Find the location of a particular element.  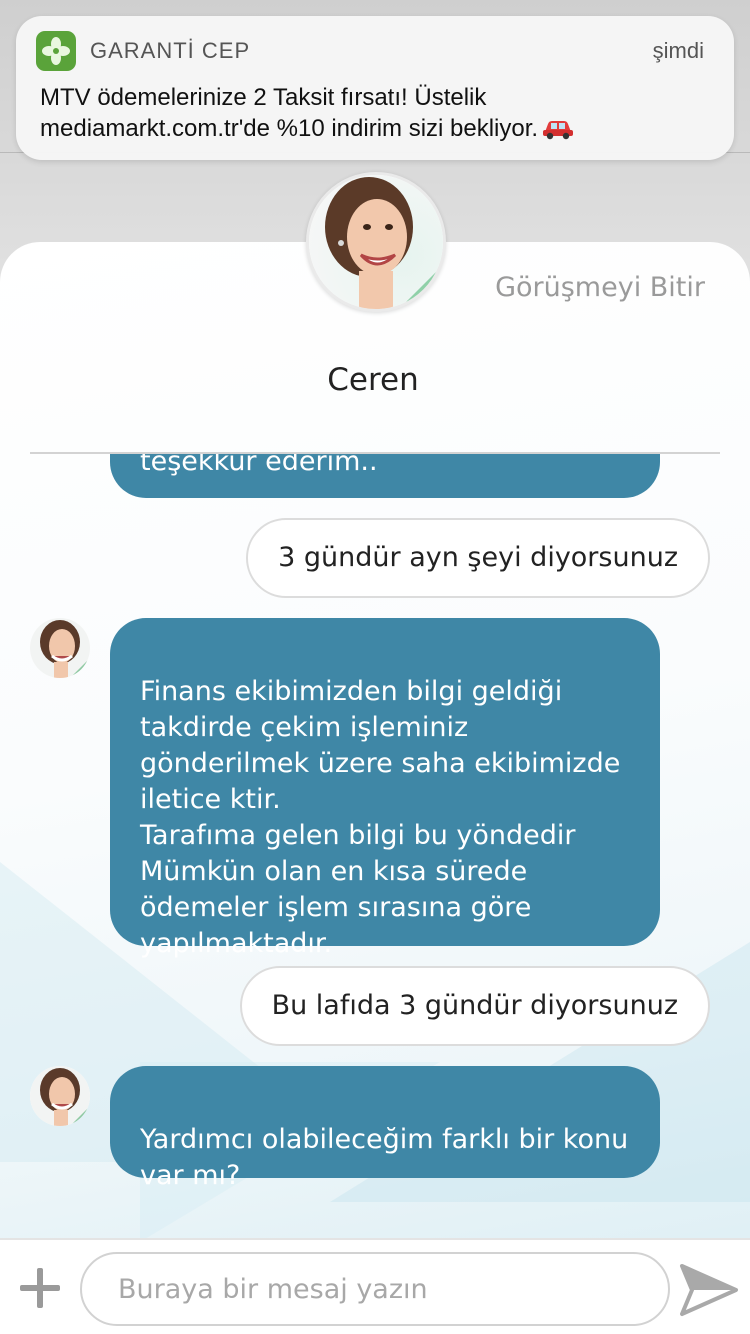

agent-message: teşekkür ederim.. is located at coordinates (385, 476).